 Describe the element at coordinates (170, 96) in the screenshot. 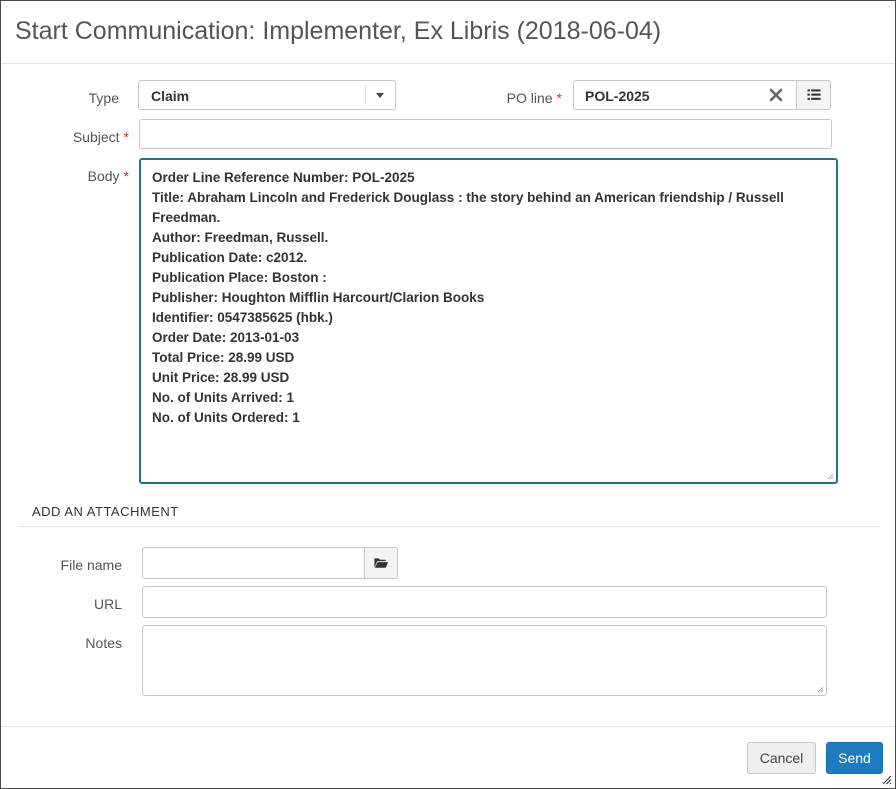

I see `type-select-value: Claim` at that location.